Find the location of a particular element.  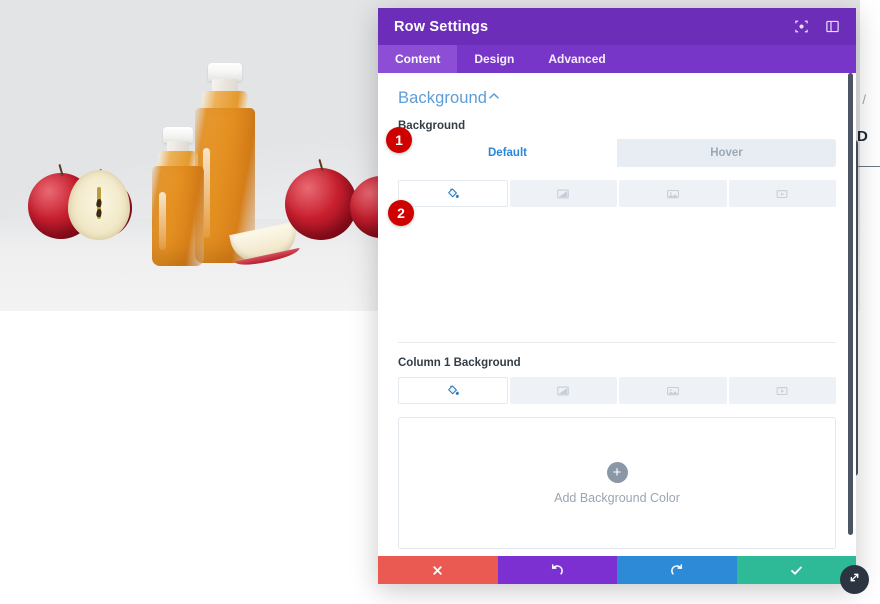

focus-target-icon is located at coordinates (801, 26).